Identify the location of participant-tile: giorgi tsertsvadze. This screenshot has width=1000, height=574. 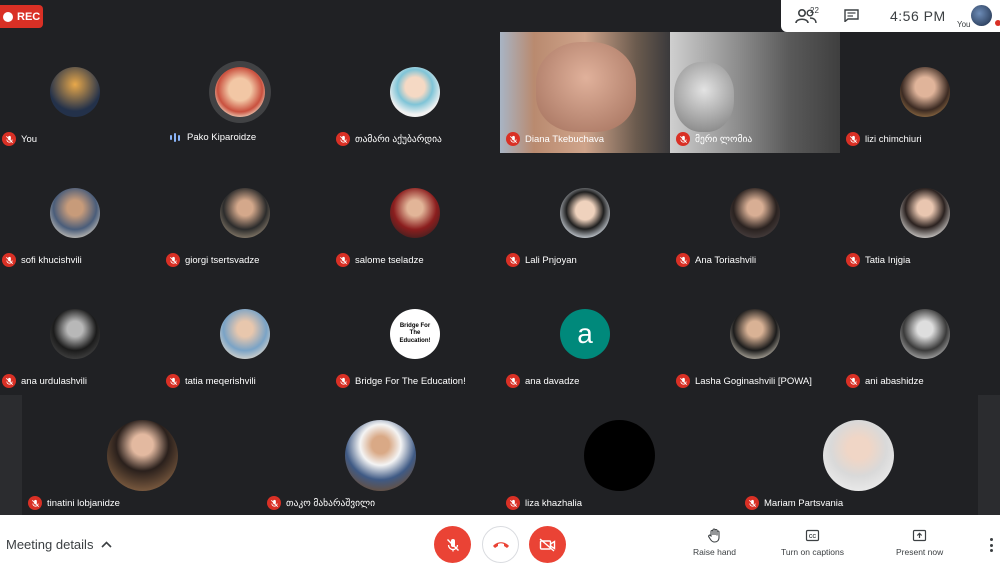
(245, 213).